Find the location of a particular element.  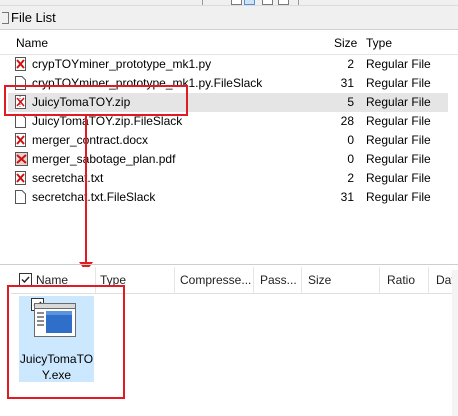

file-name: JuicyTomaTOY.zip.FileSlack is located at coordinates (107, 121).